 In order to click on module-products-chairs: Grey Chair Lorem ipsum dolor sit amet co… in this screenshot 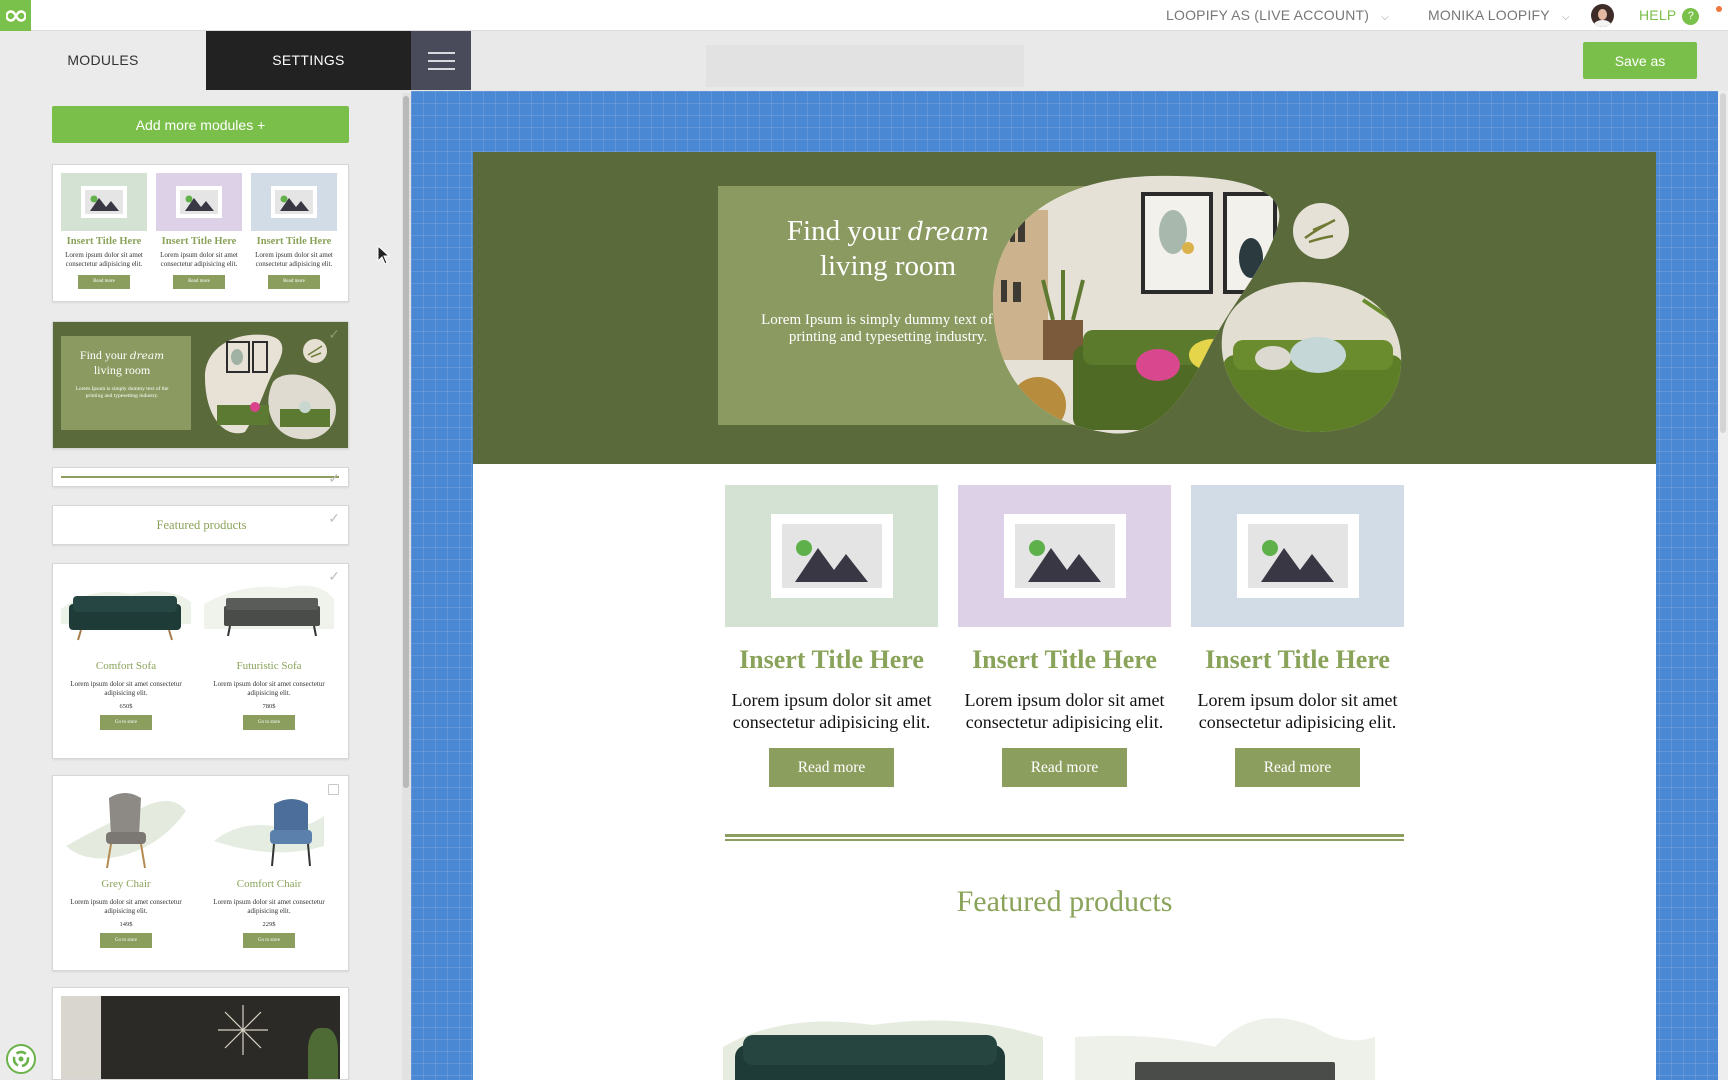, I will do `click(200, 873)`.